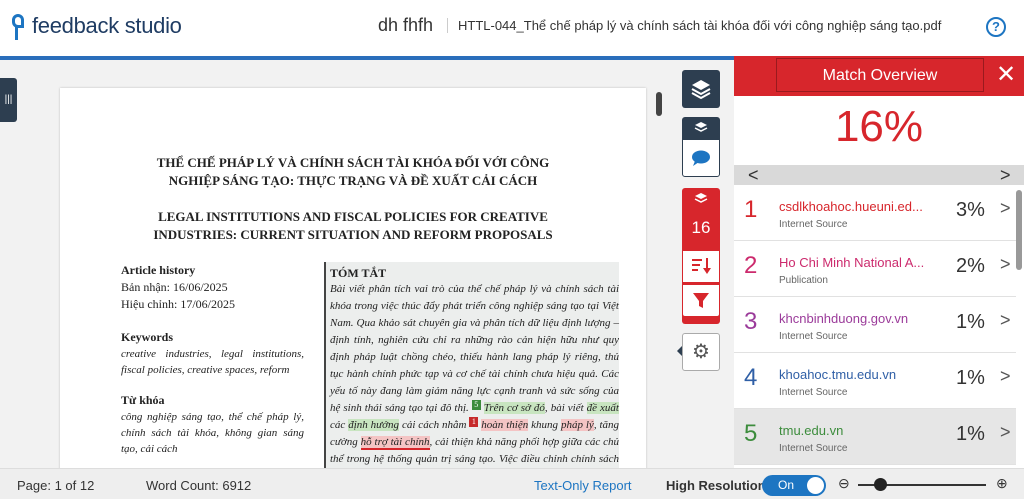 The width and height of the screenshot is (1024, 499). Describe the element at coordinates (454, 425) in the screenshot. I see `abstract-fragment: nhằm` at that location.